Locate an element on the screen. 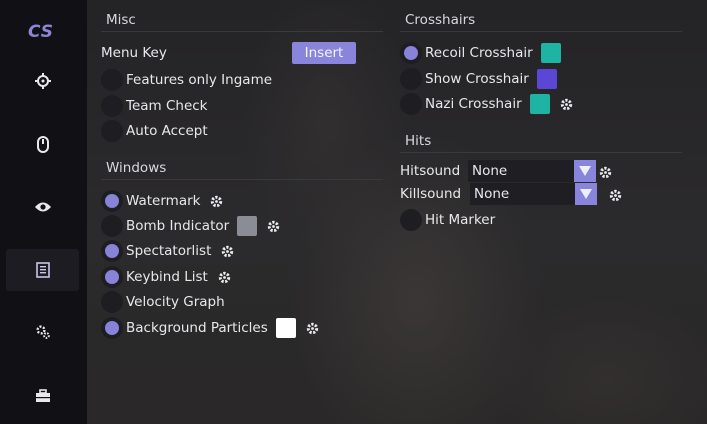  nazi-crosshair-color-swatch is located at coordinates (539, 104).